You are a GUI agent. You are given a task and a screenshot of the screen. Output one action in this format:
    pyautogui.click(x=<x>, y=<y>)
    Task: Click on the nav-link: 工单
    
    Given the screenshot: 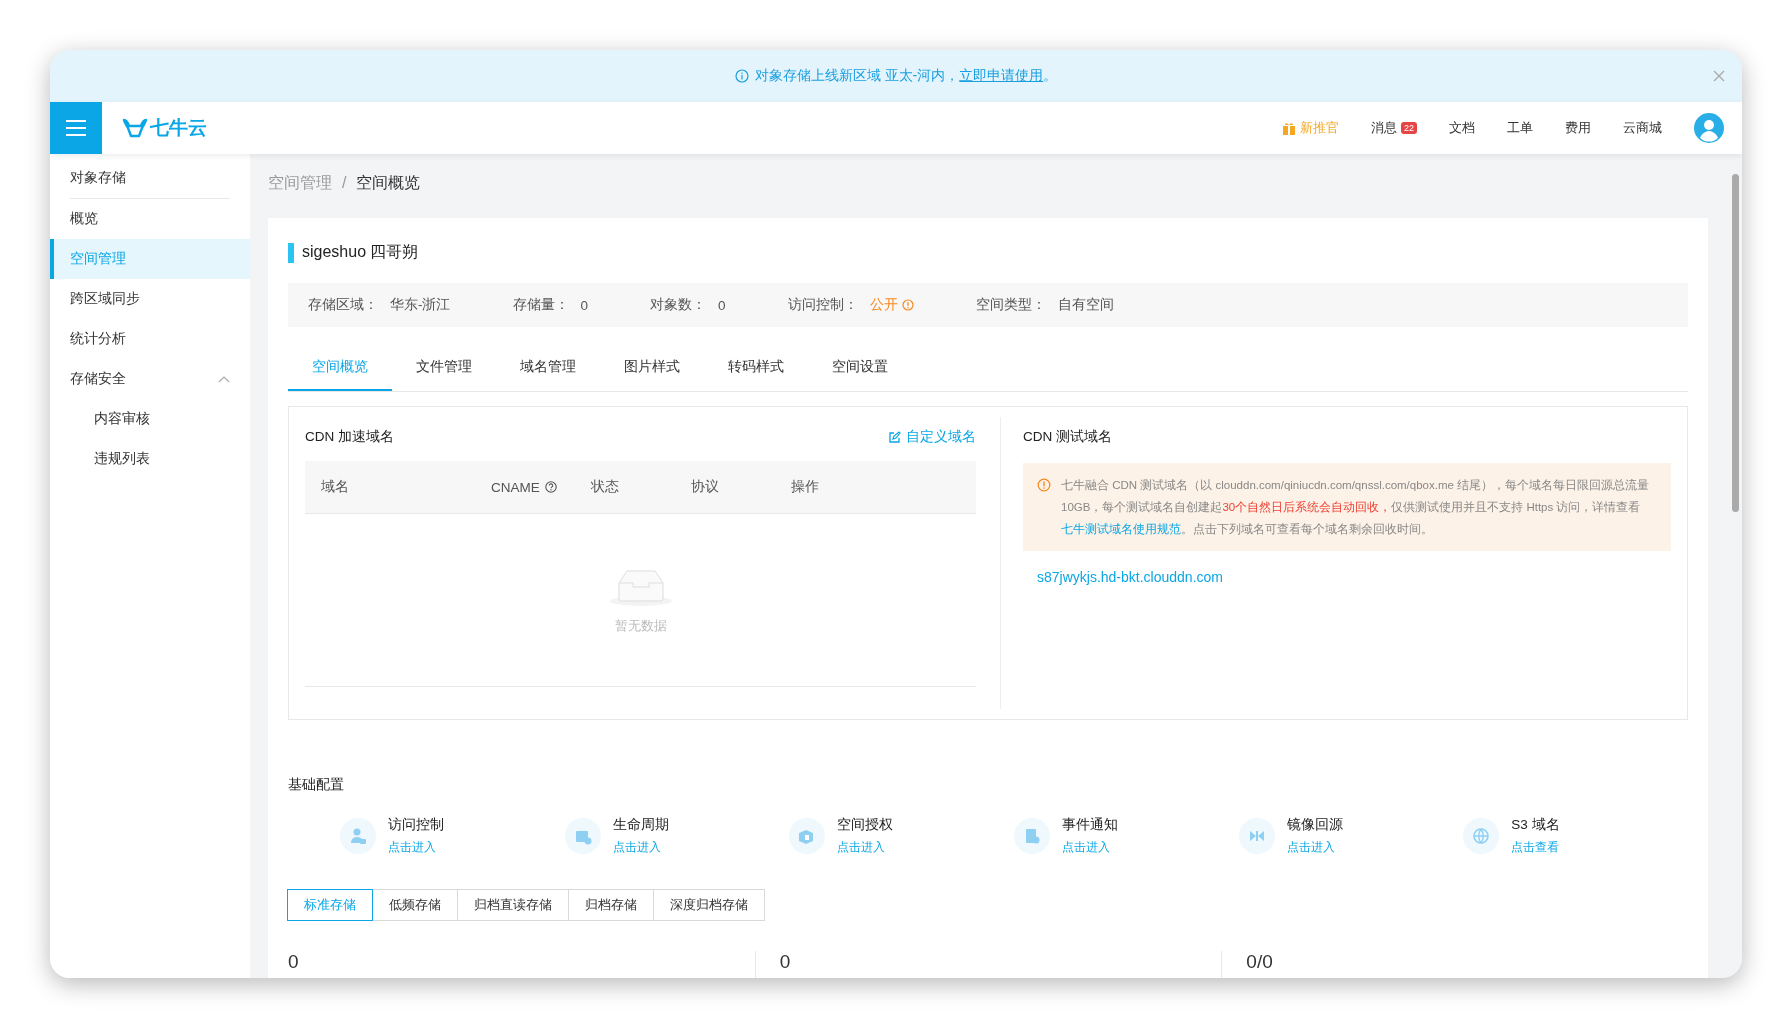 What is the action you would take?
    pyautogui.click(x=1520, y=128)
    